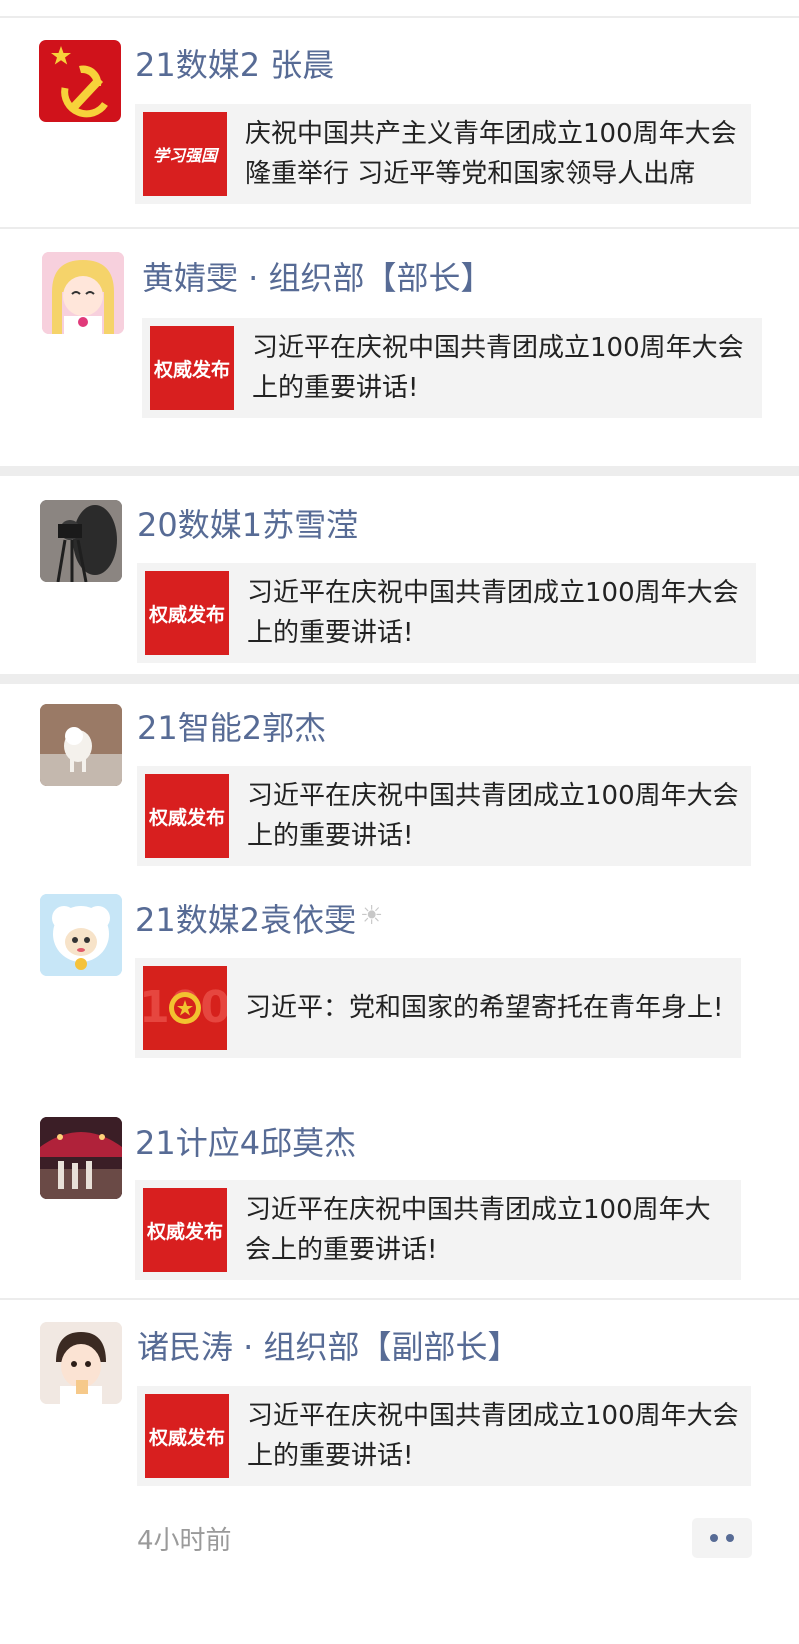  What do you see at coordinates (317, 278) in the screenshot?
I see `post-author: 黄婧雯 · 组织部【部长】` at bounding box center [317, 278].